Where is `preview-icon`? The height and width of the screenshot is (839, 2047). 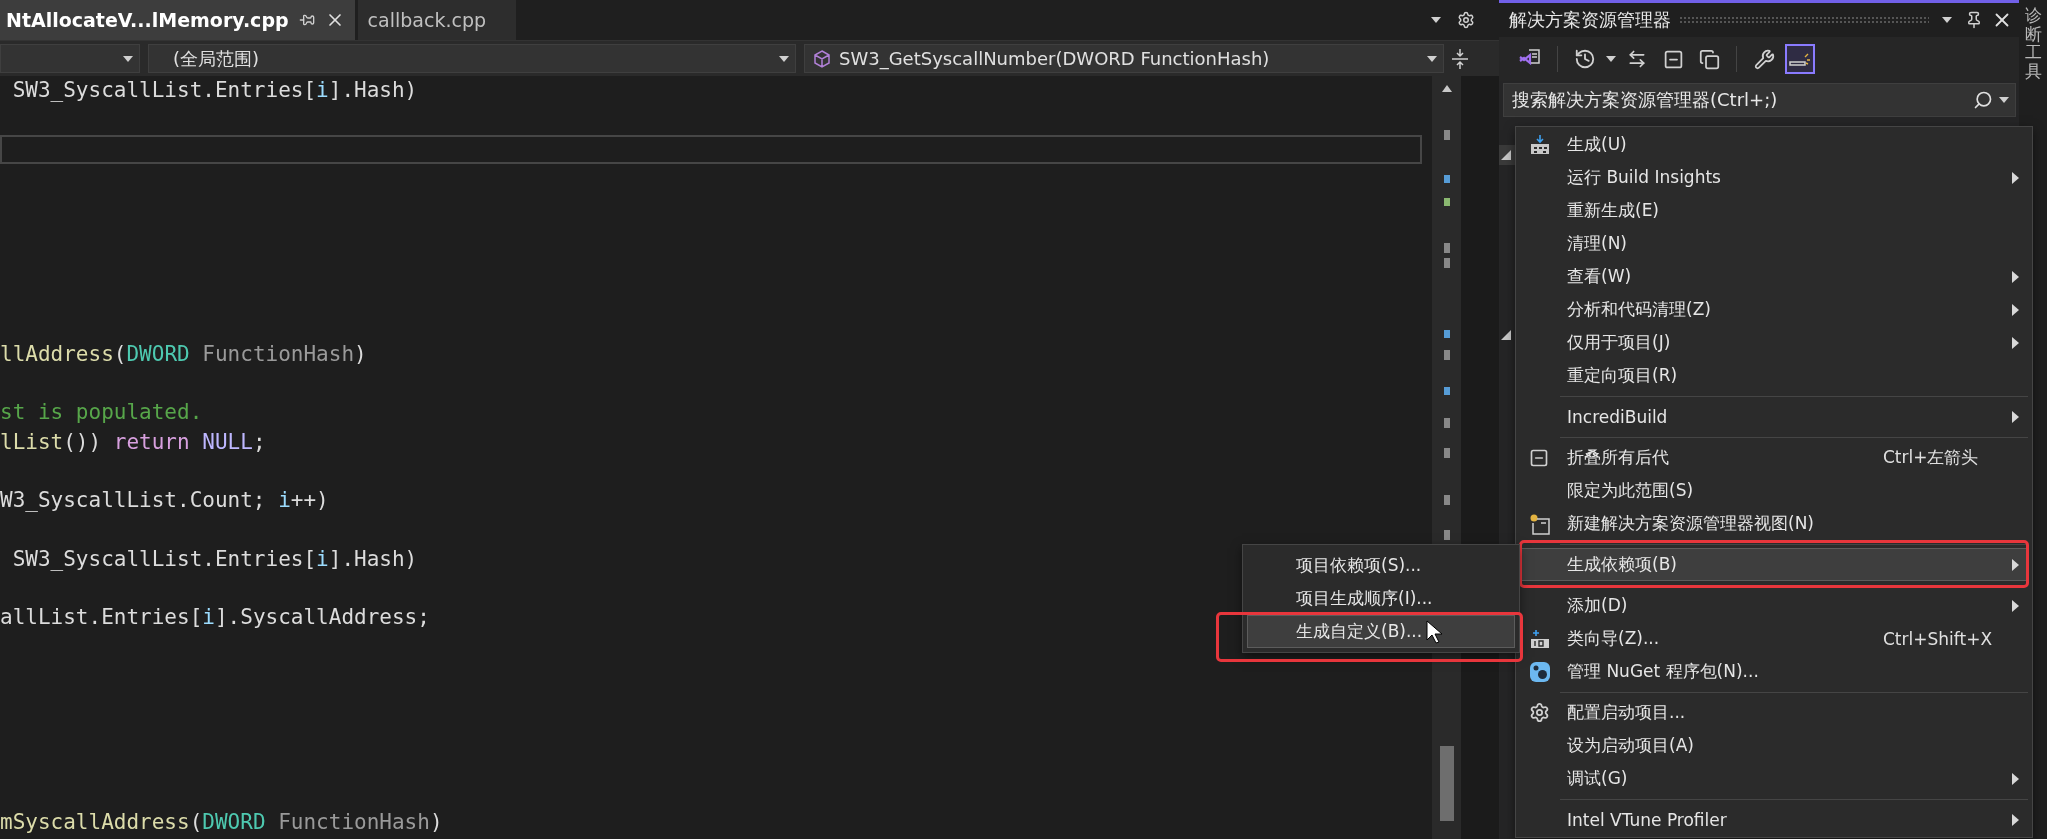
preview-icon is located at coordinates (1800, 59).